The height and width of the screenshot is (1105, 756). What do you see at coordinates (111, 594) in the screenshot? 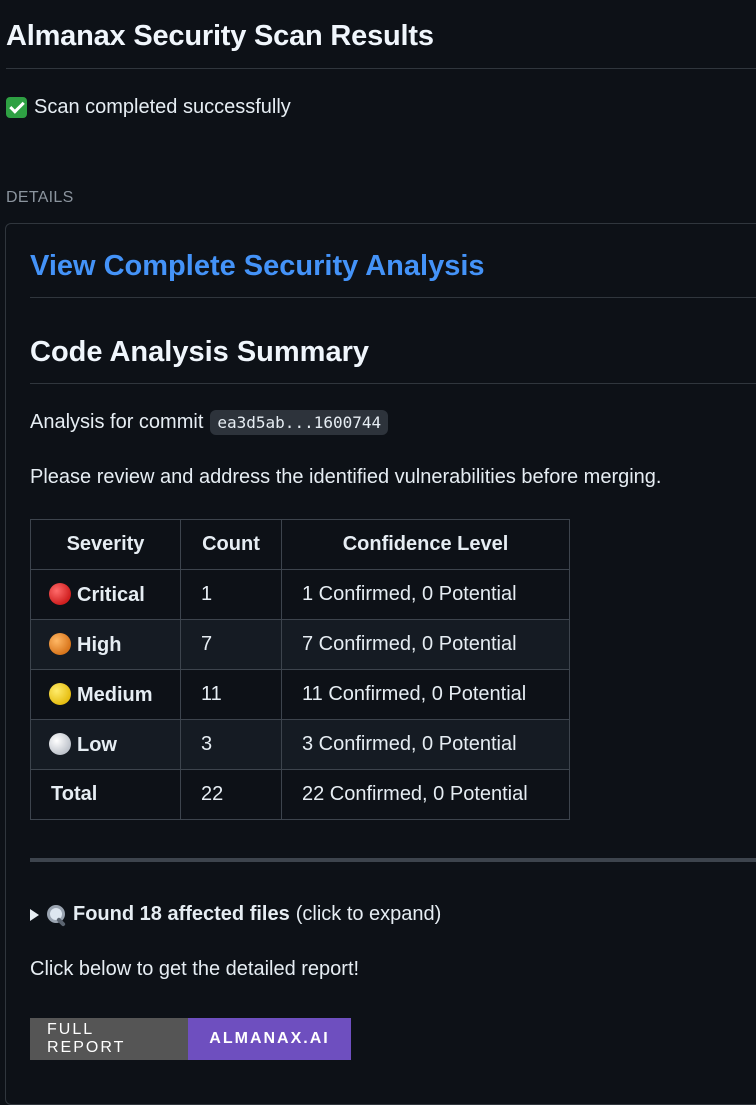
I see `severity-label: Critical` at bounding box center [111, 594].